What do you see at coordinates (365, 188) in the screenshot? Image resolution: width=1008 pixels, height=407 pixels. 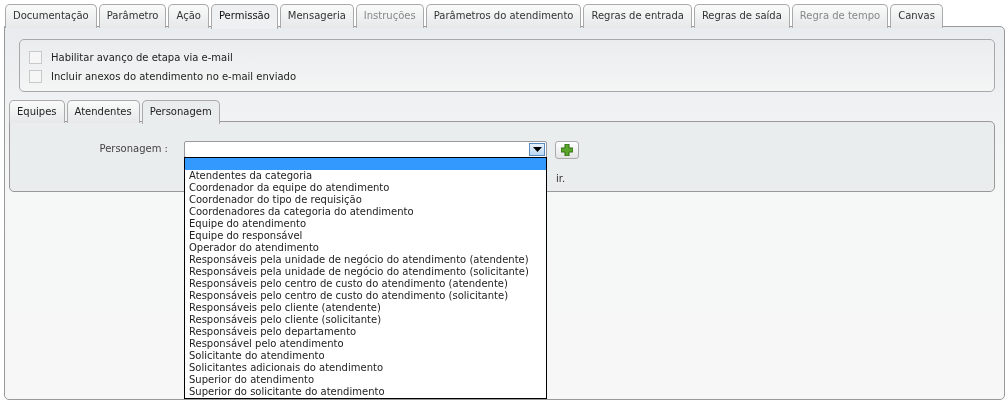 I see `dropdown-option: Coordenador da equipe do atendimento` at bounding box center [365, 188].